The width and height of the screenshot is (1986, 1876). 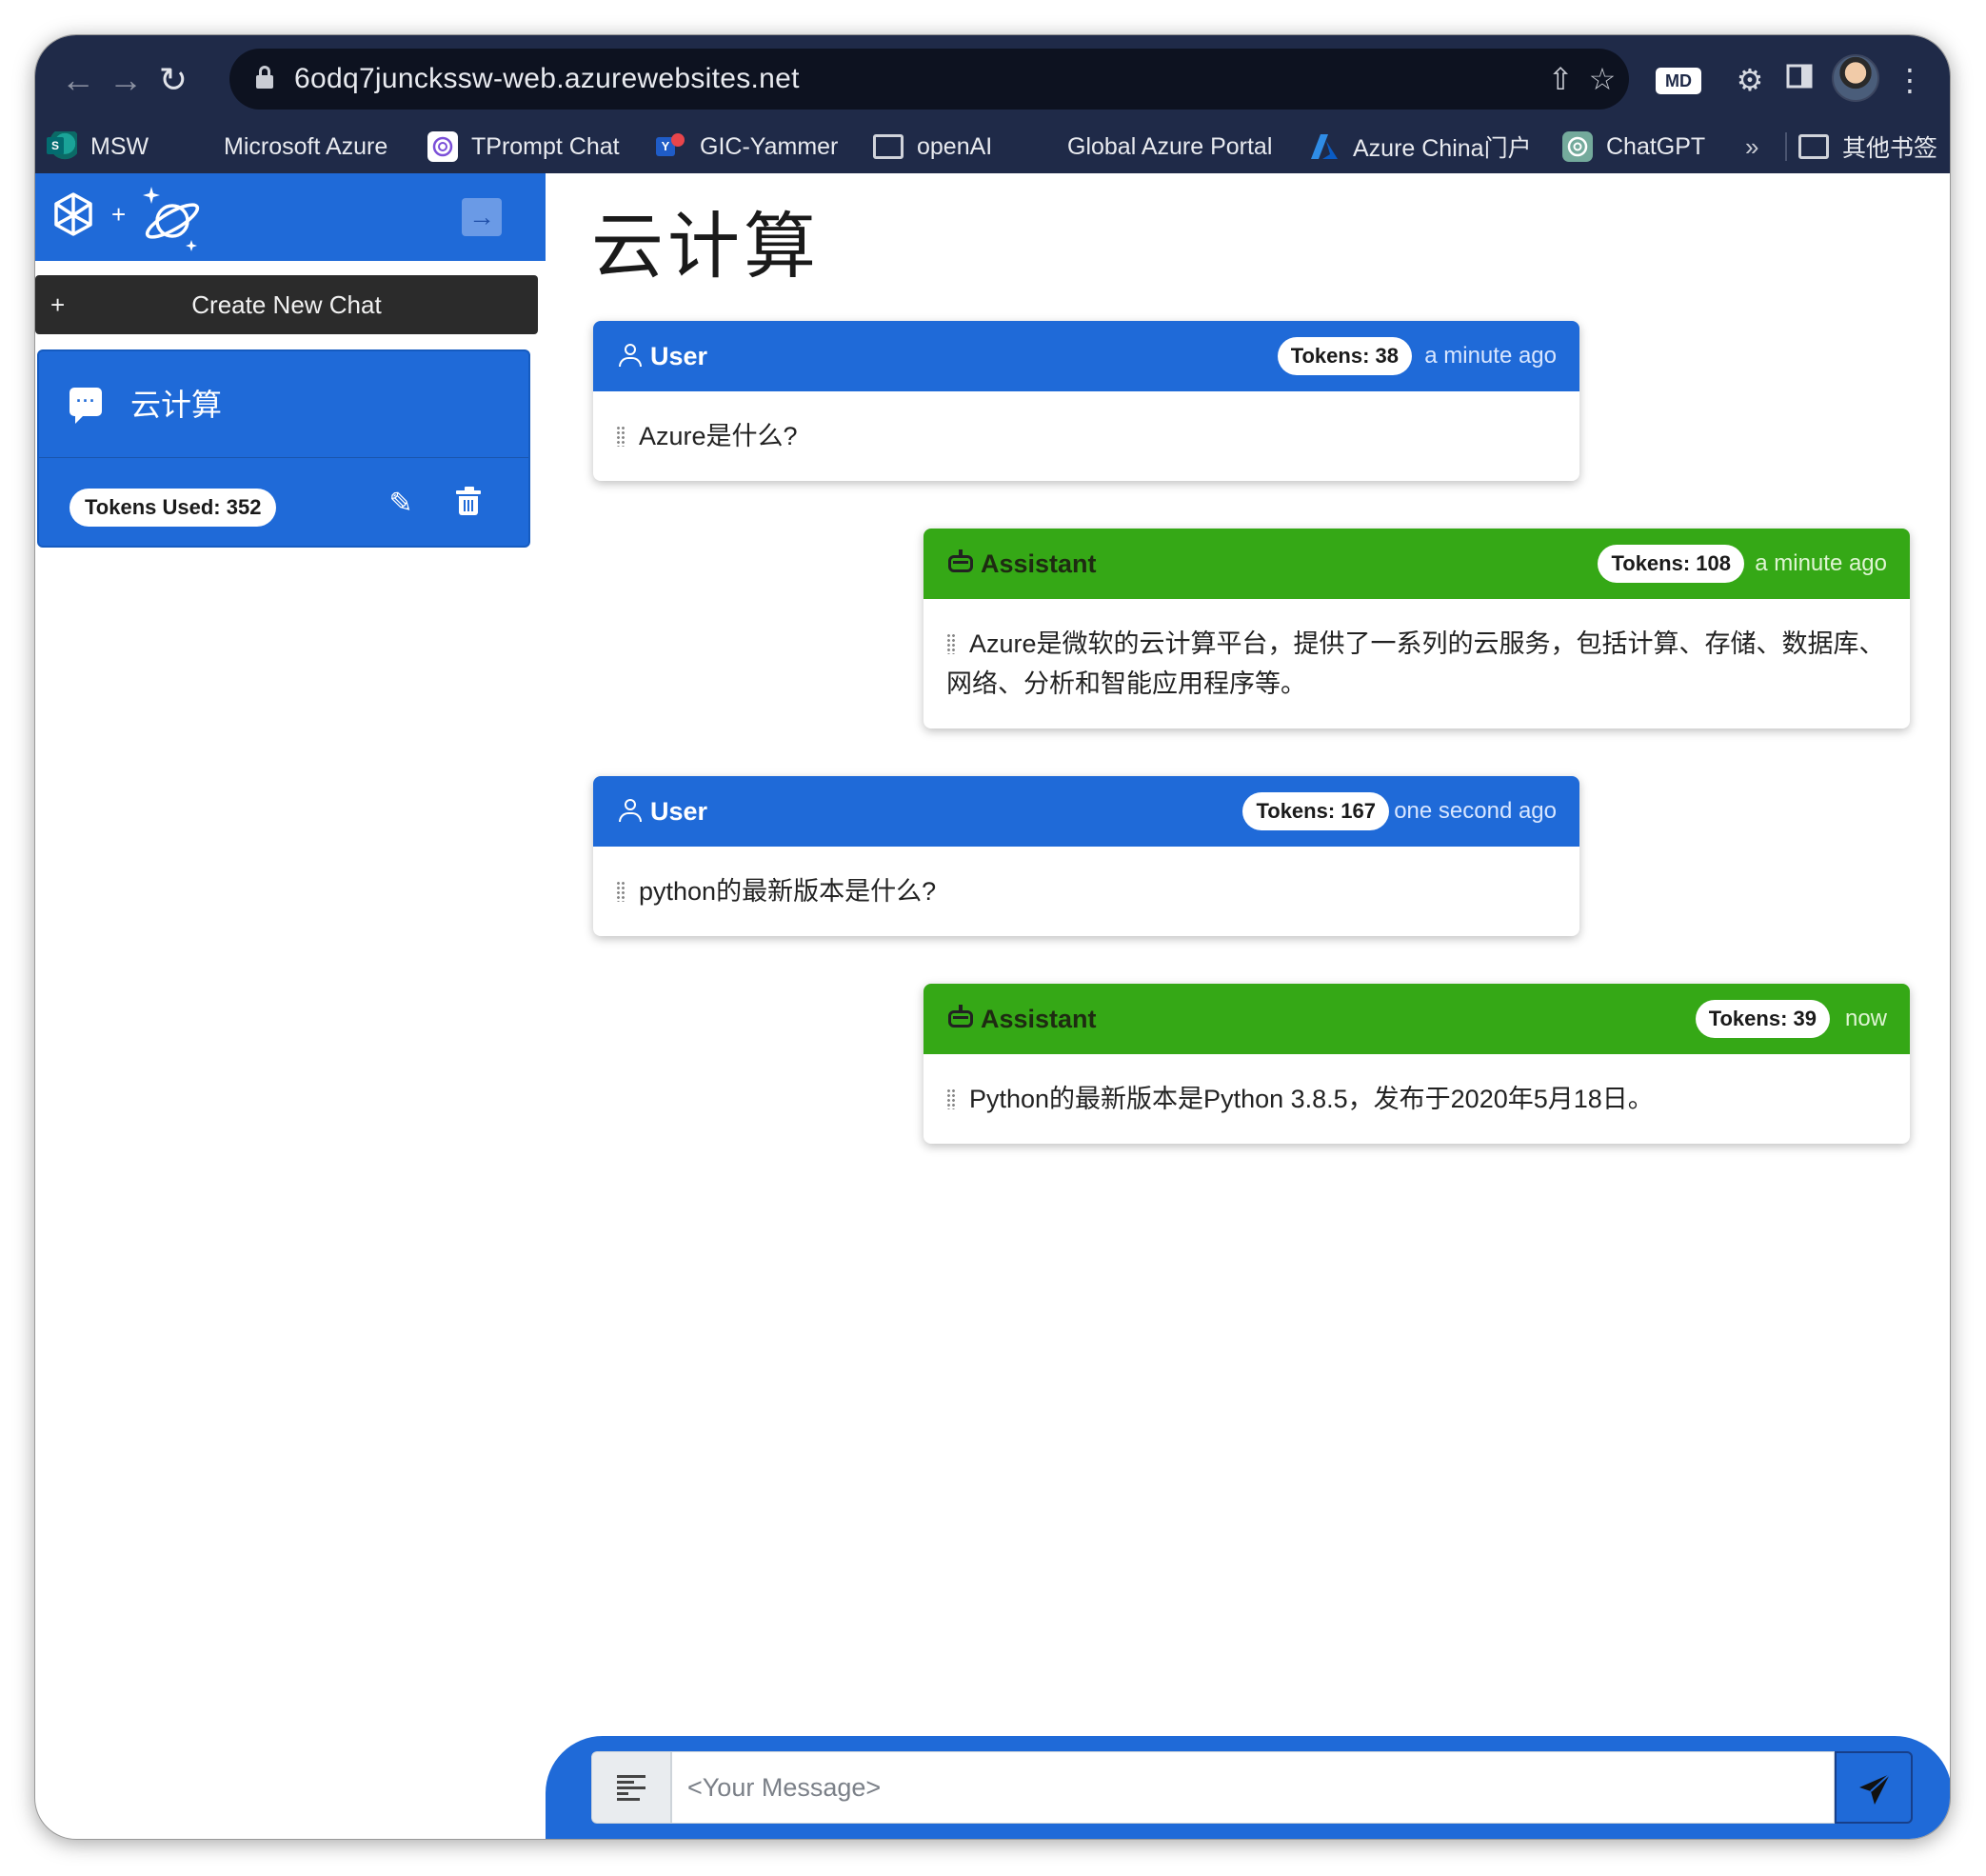 I want to click on message-text: python的最新版本是什么?, so click(x=788, y=891).